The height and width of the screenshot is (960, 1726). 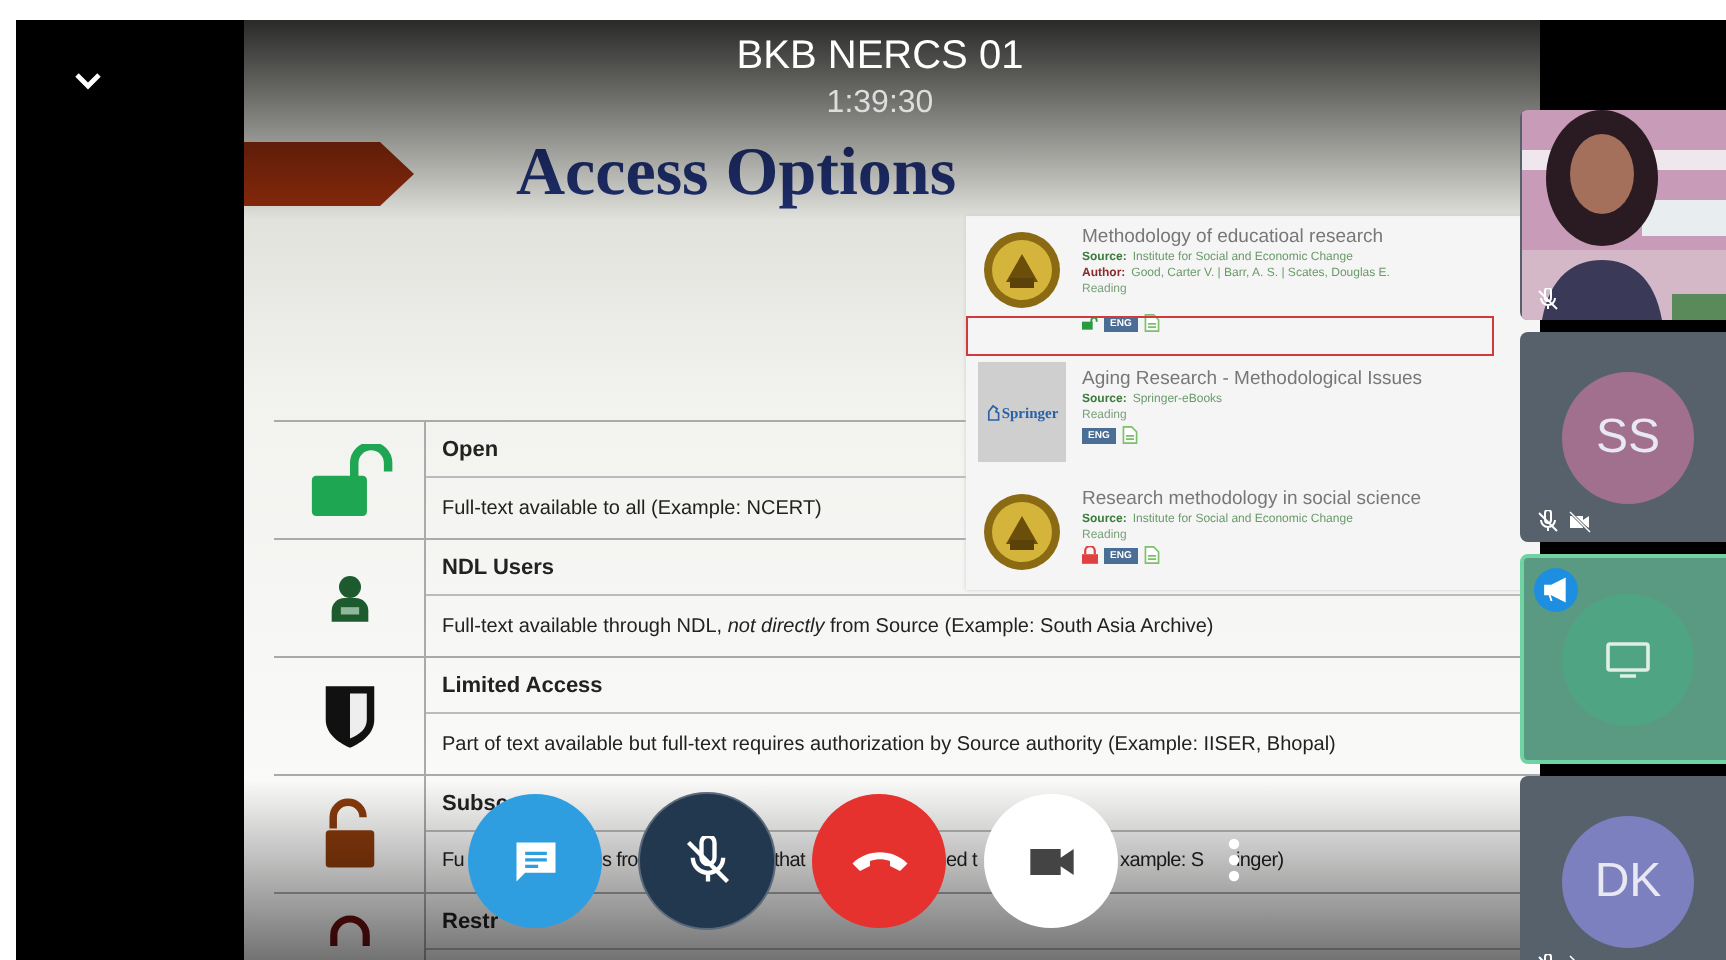 I want to click on call-title: BKB NERCS 01, so click(x=880, y=57).